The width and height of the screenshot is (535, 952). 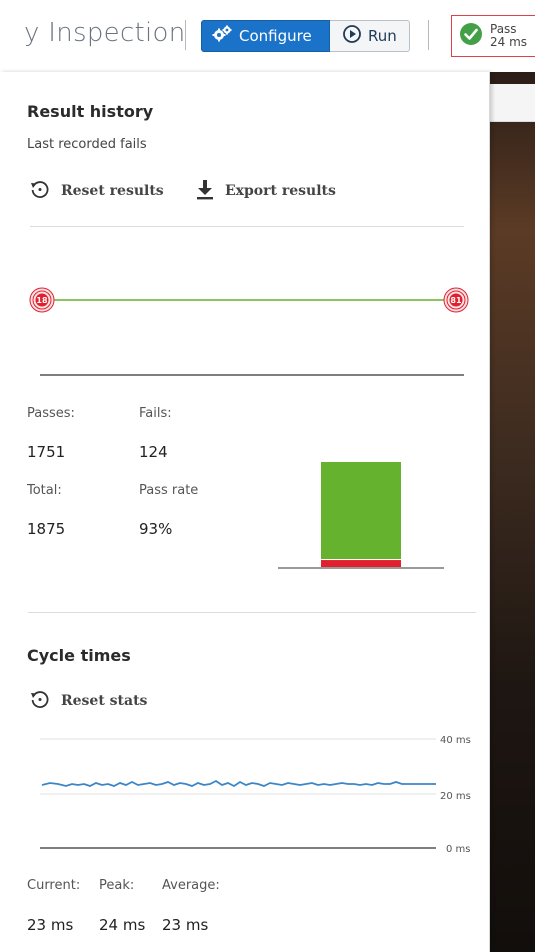 I want to click on pass-bar, so click(x=361, y=511).